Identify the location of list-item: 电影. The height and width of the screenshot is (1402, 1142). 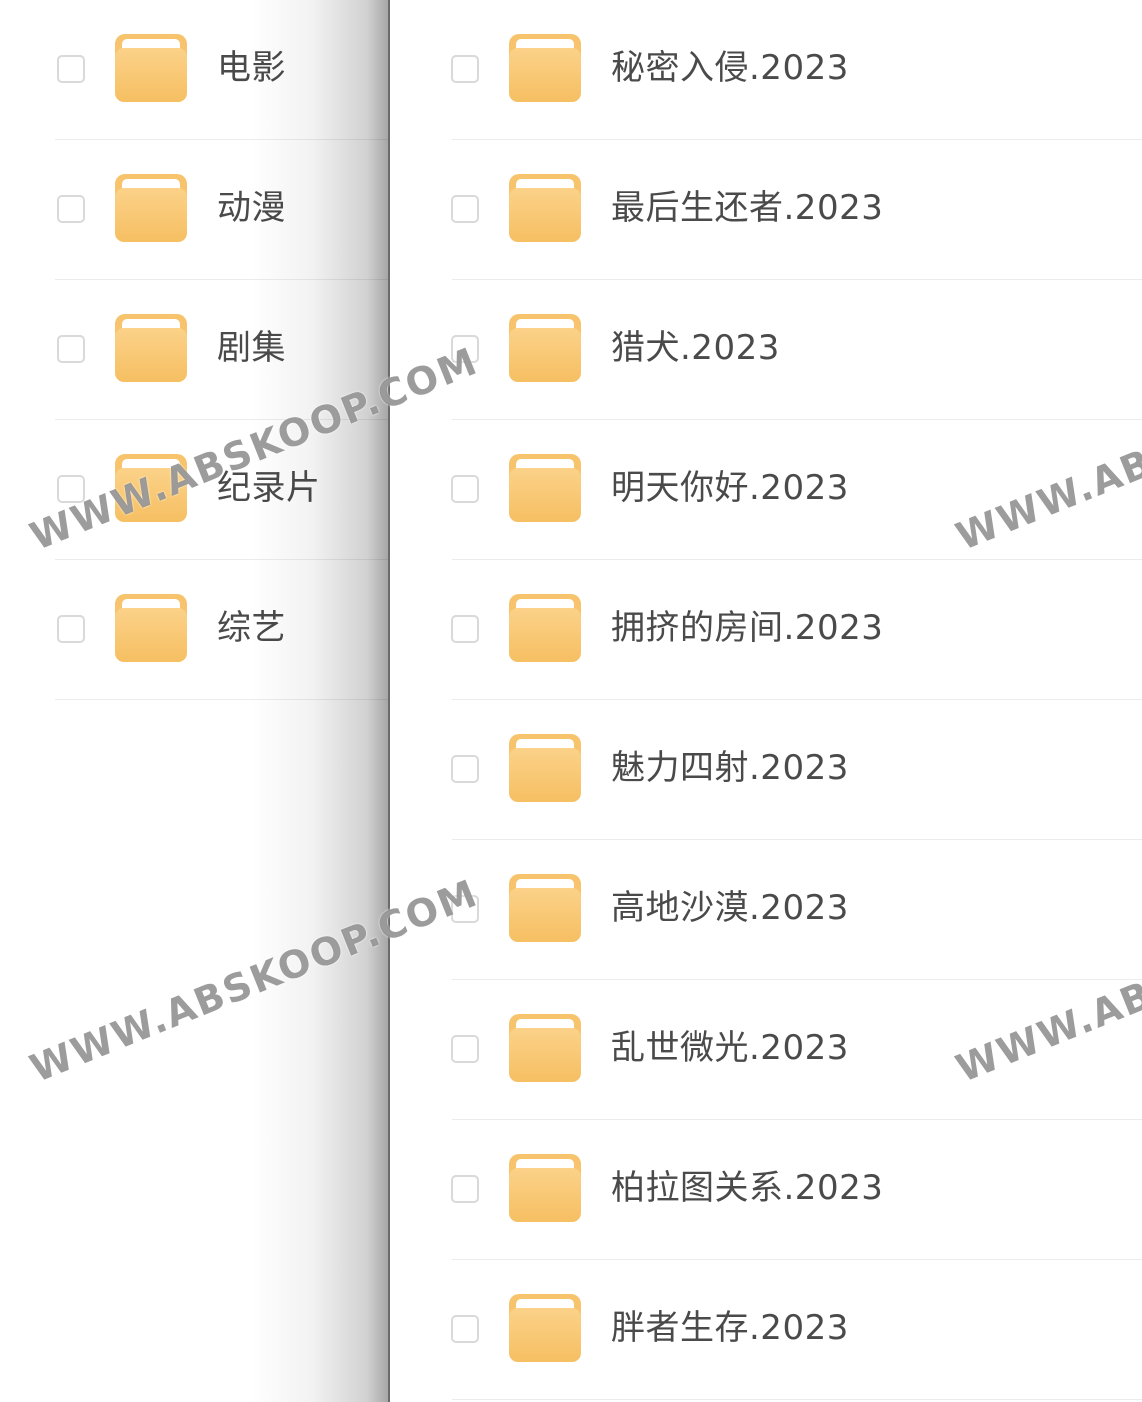
(194, 70).